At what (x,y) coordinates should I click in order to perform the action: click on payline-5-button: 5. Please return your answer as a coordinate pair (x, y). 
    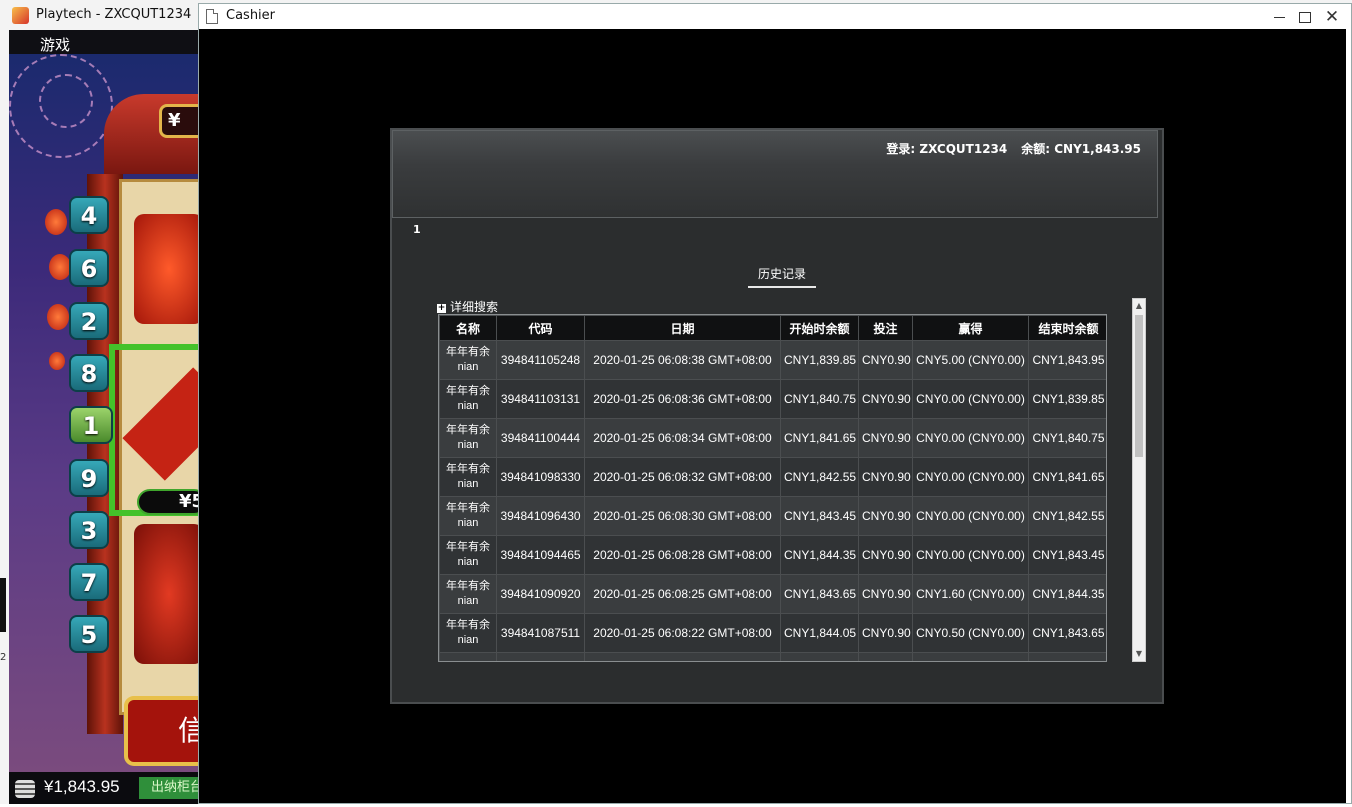
    Looking at the image, I should click on (89, 634).